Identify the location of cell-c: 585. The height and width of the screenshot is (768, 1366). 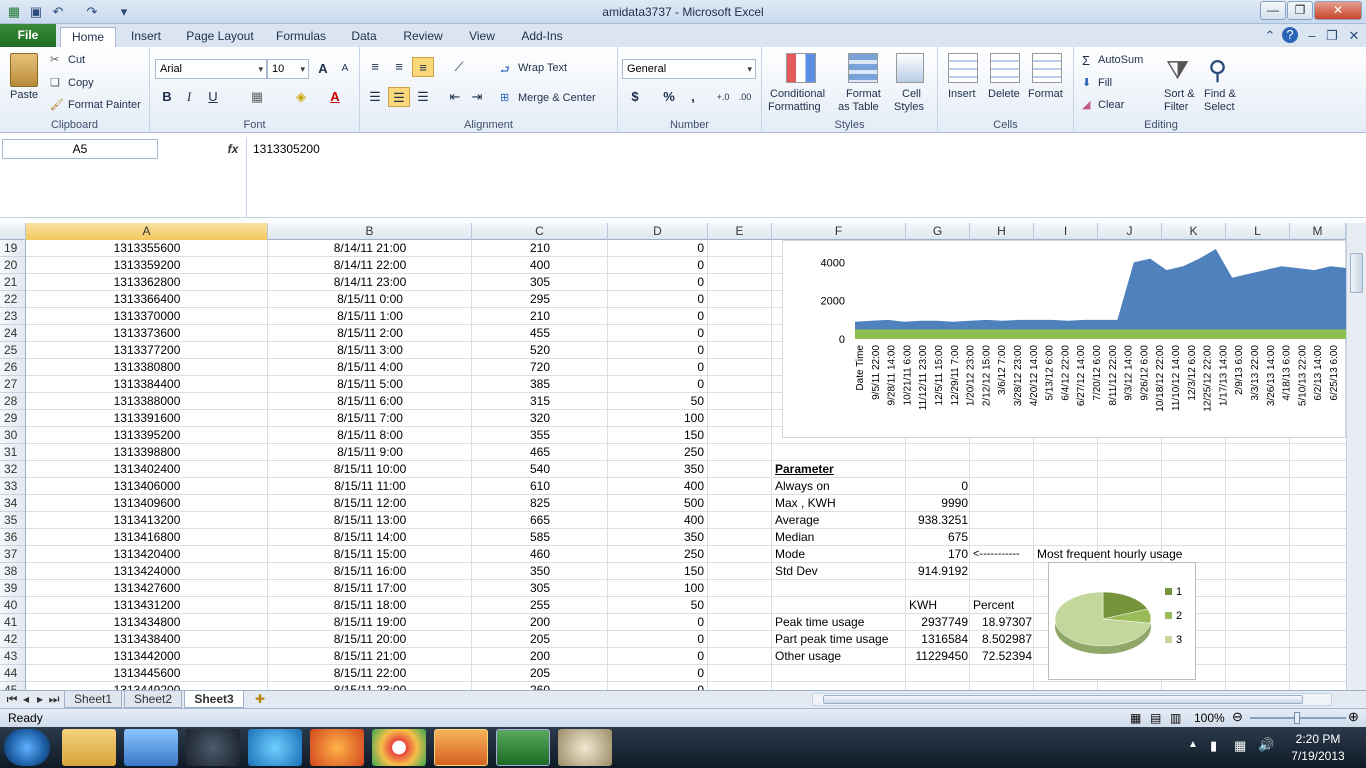
(540, 537).